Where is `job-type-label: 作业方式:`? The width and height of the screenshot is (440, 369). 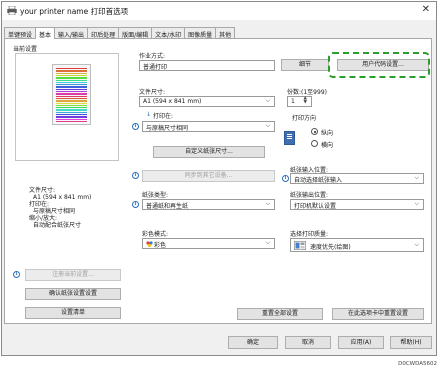
job-type-label: 作业方式: is located at coordinates (152, 56).